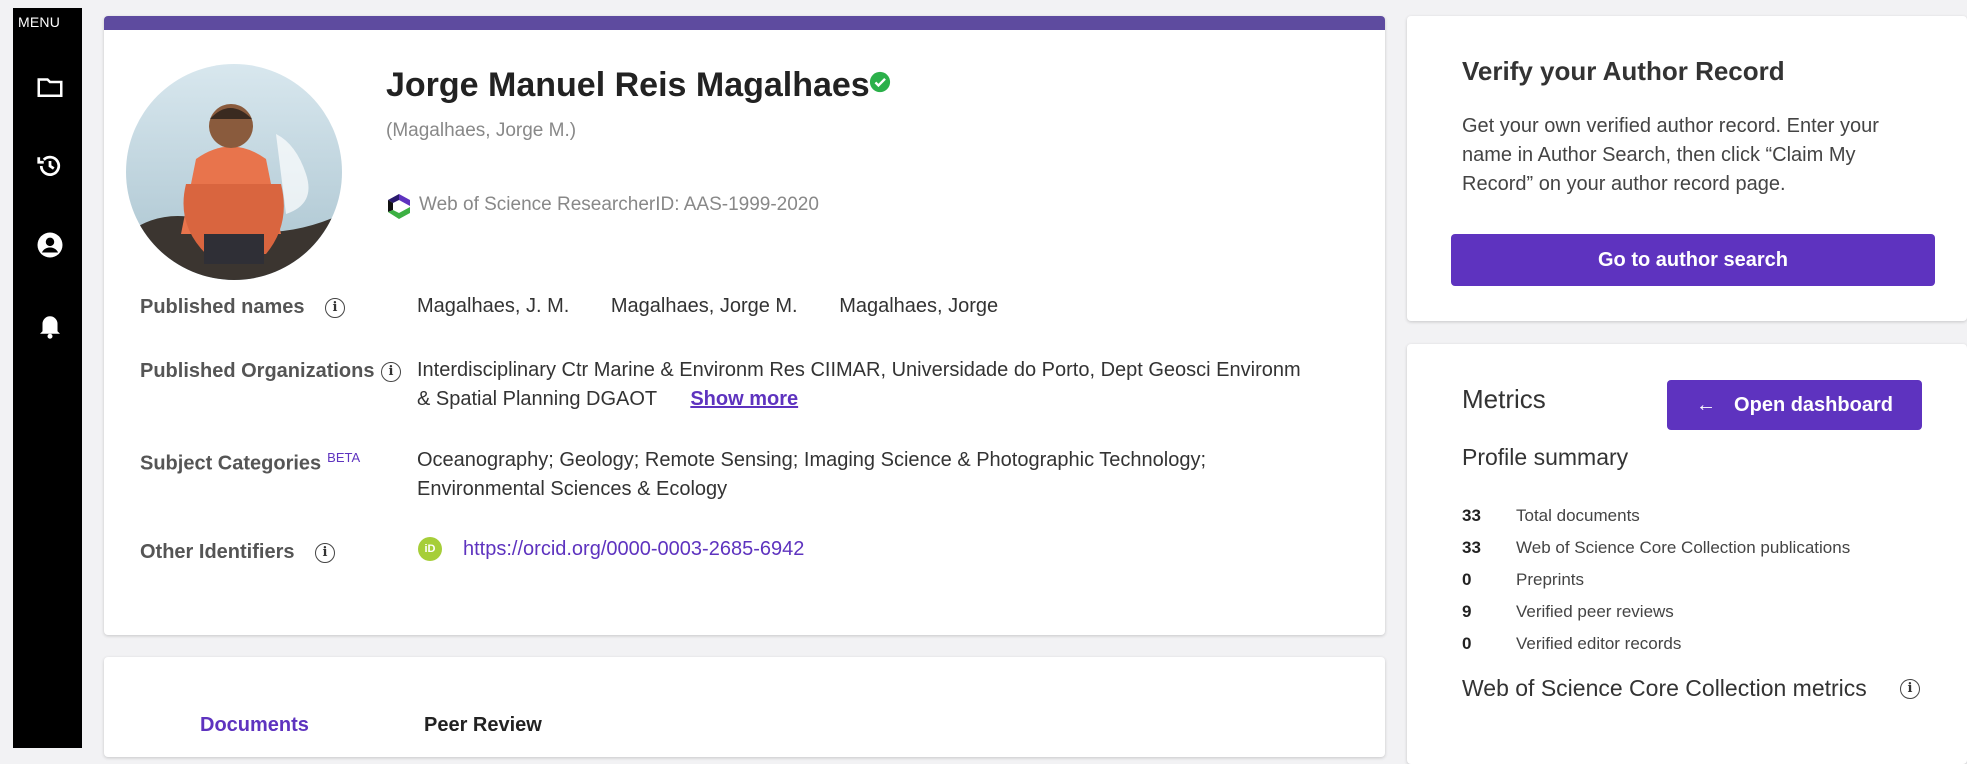 This screenshot has height=764, width=1967. I want to click on metric-label: Preprints, so click(1550, 579).